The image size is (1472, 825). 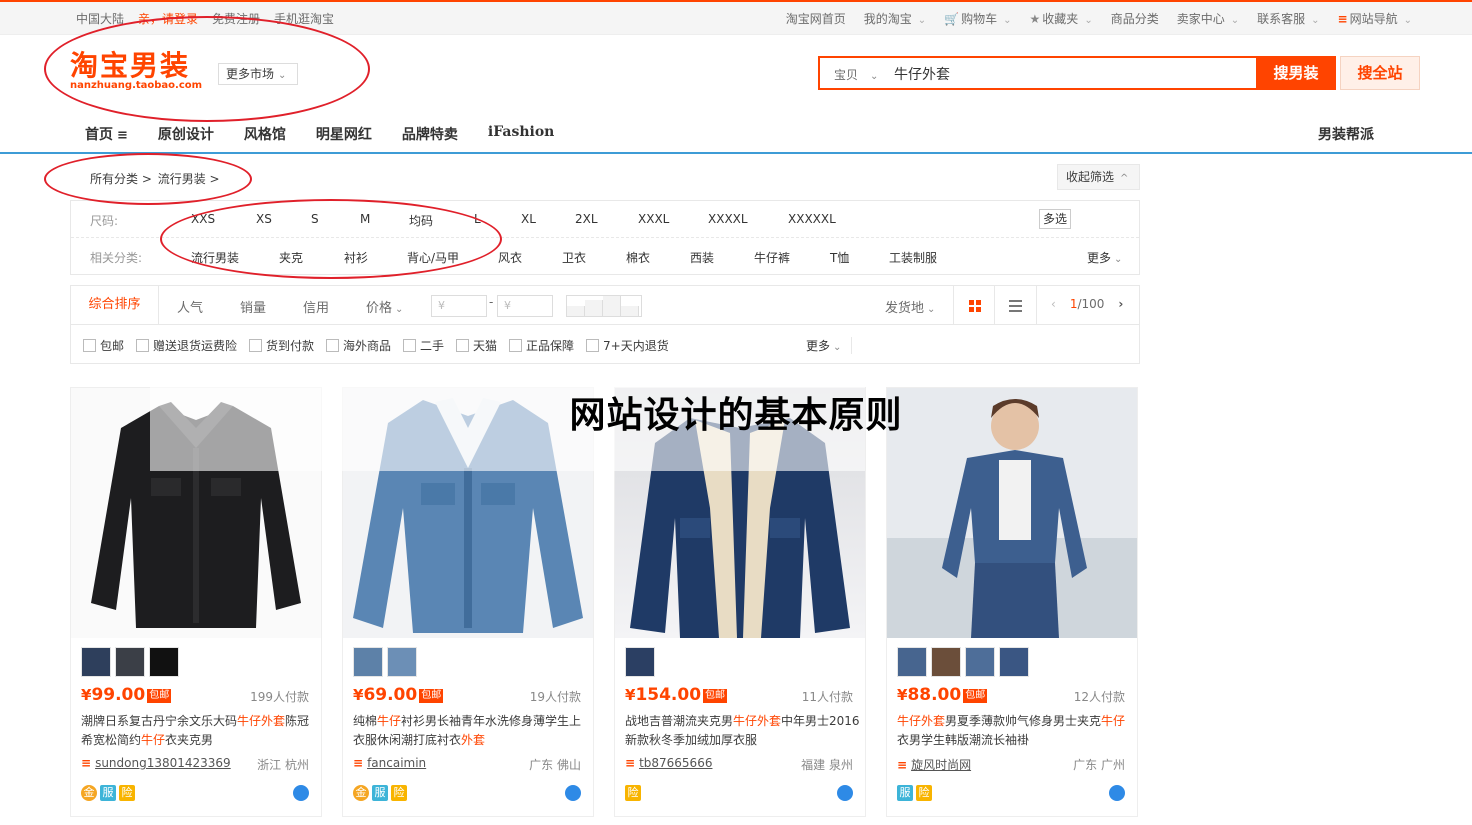 What do you see at coordinates (772, 257) in the screenshot?
I see `category-option: 牛仔裤` at bounding box center [772, 257].